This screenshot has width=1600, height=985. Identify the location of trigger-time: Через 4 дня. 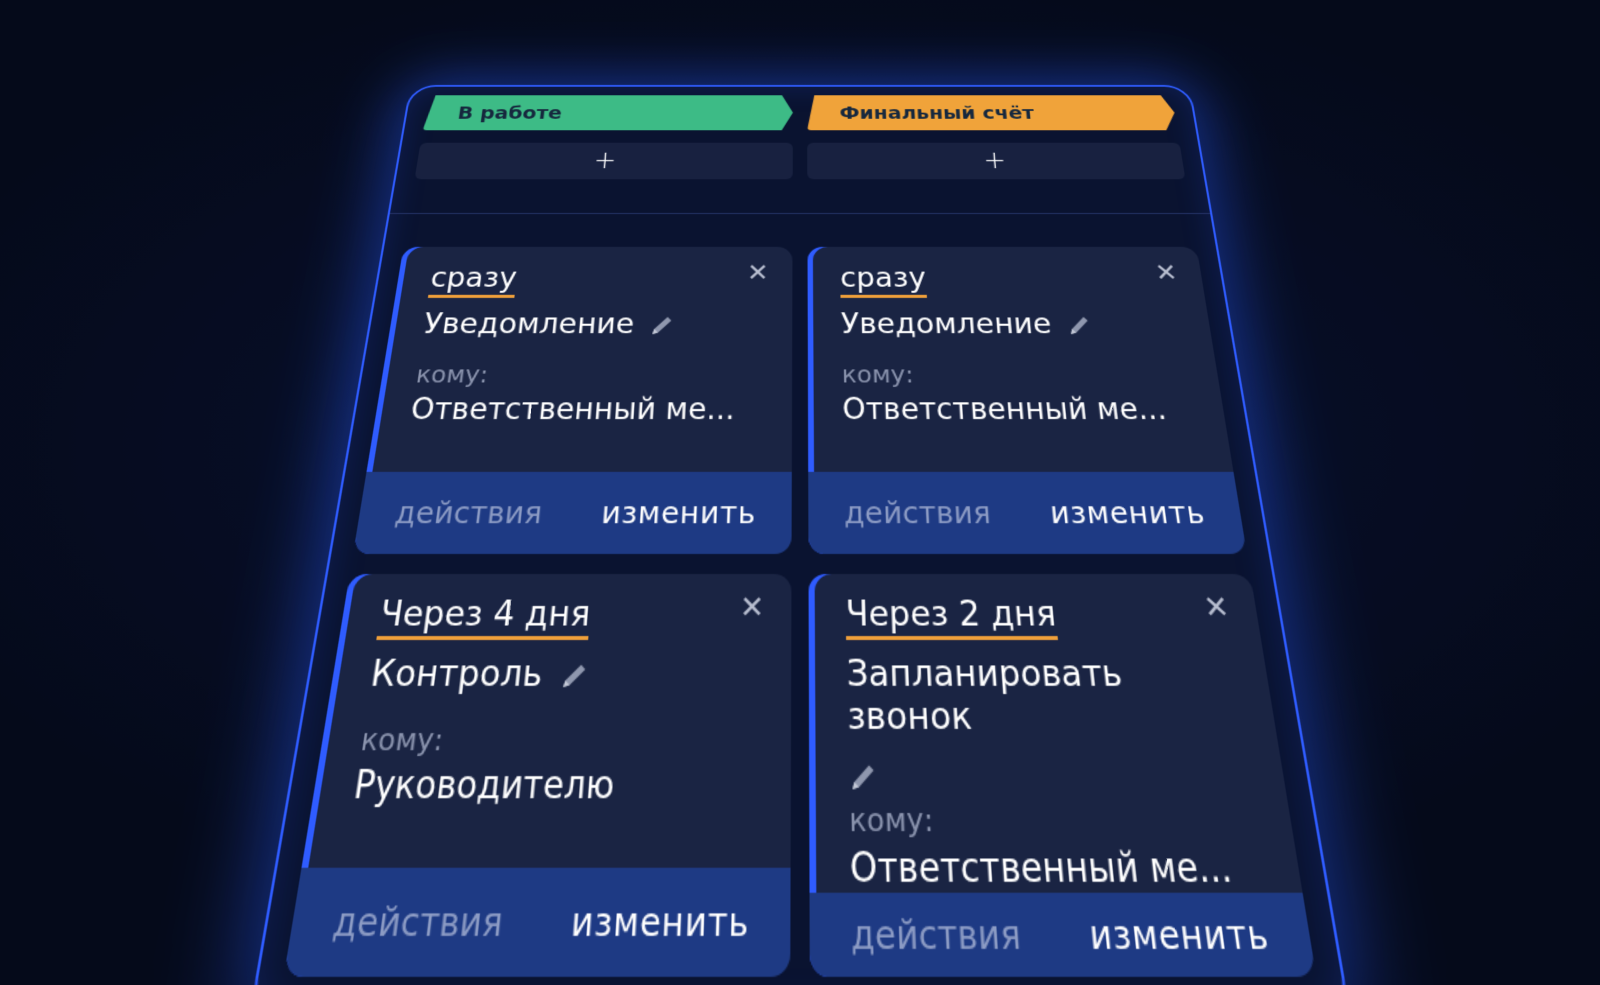
(484, 617).